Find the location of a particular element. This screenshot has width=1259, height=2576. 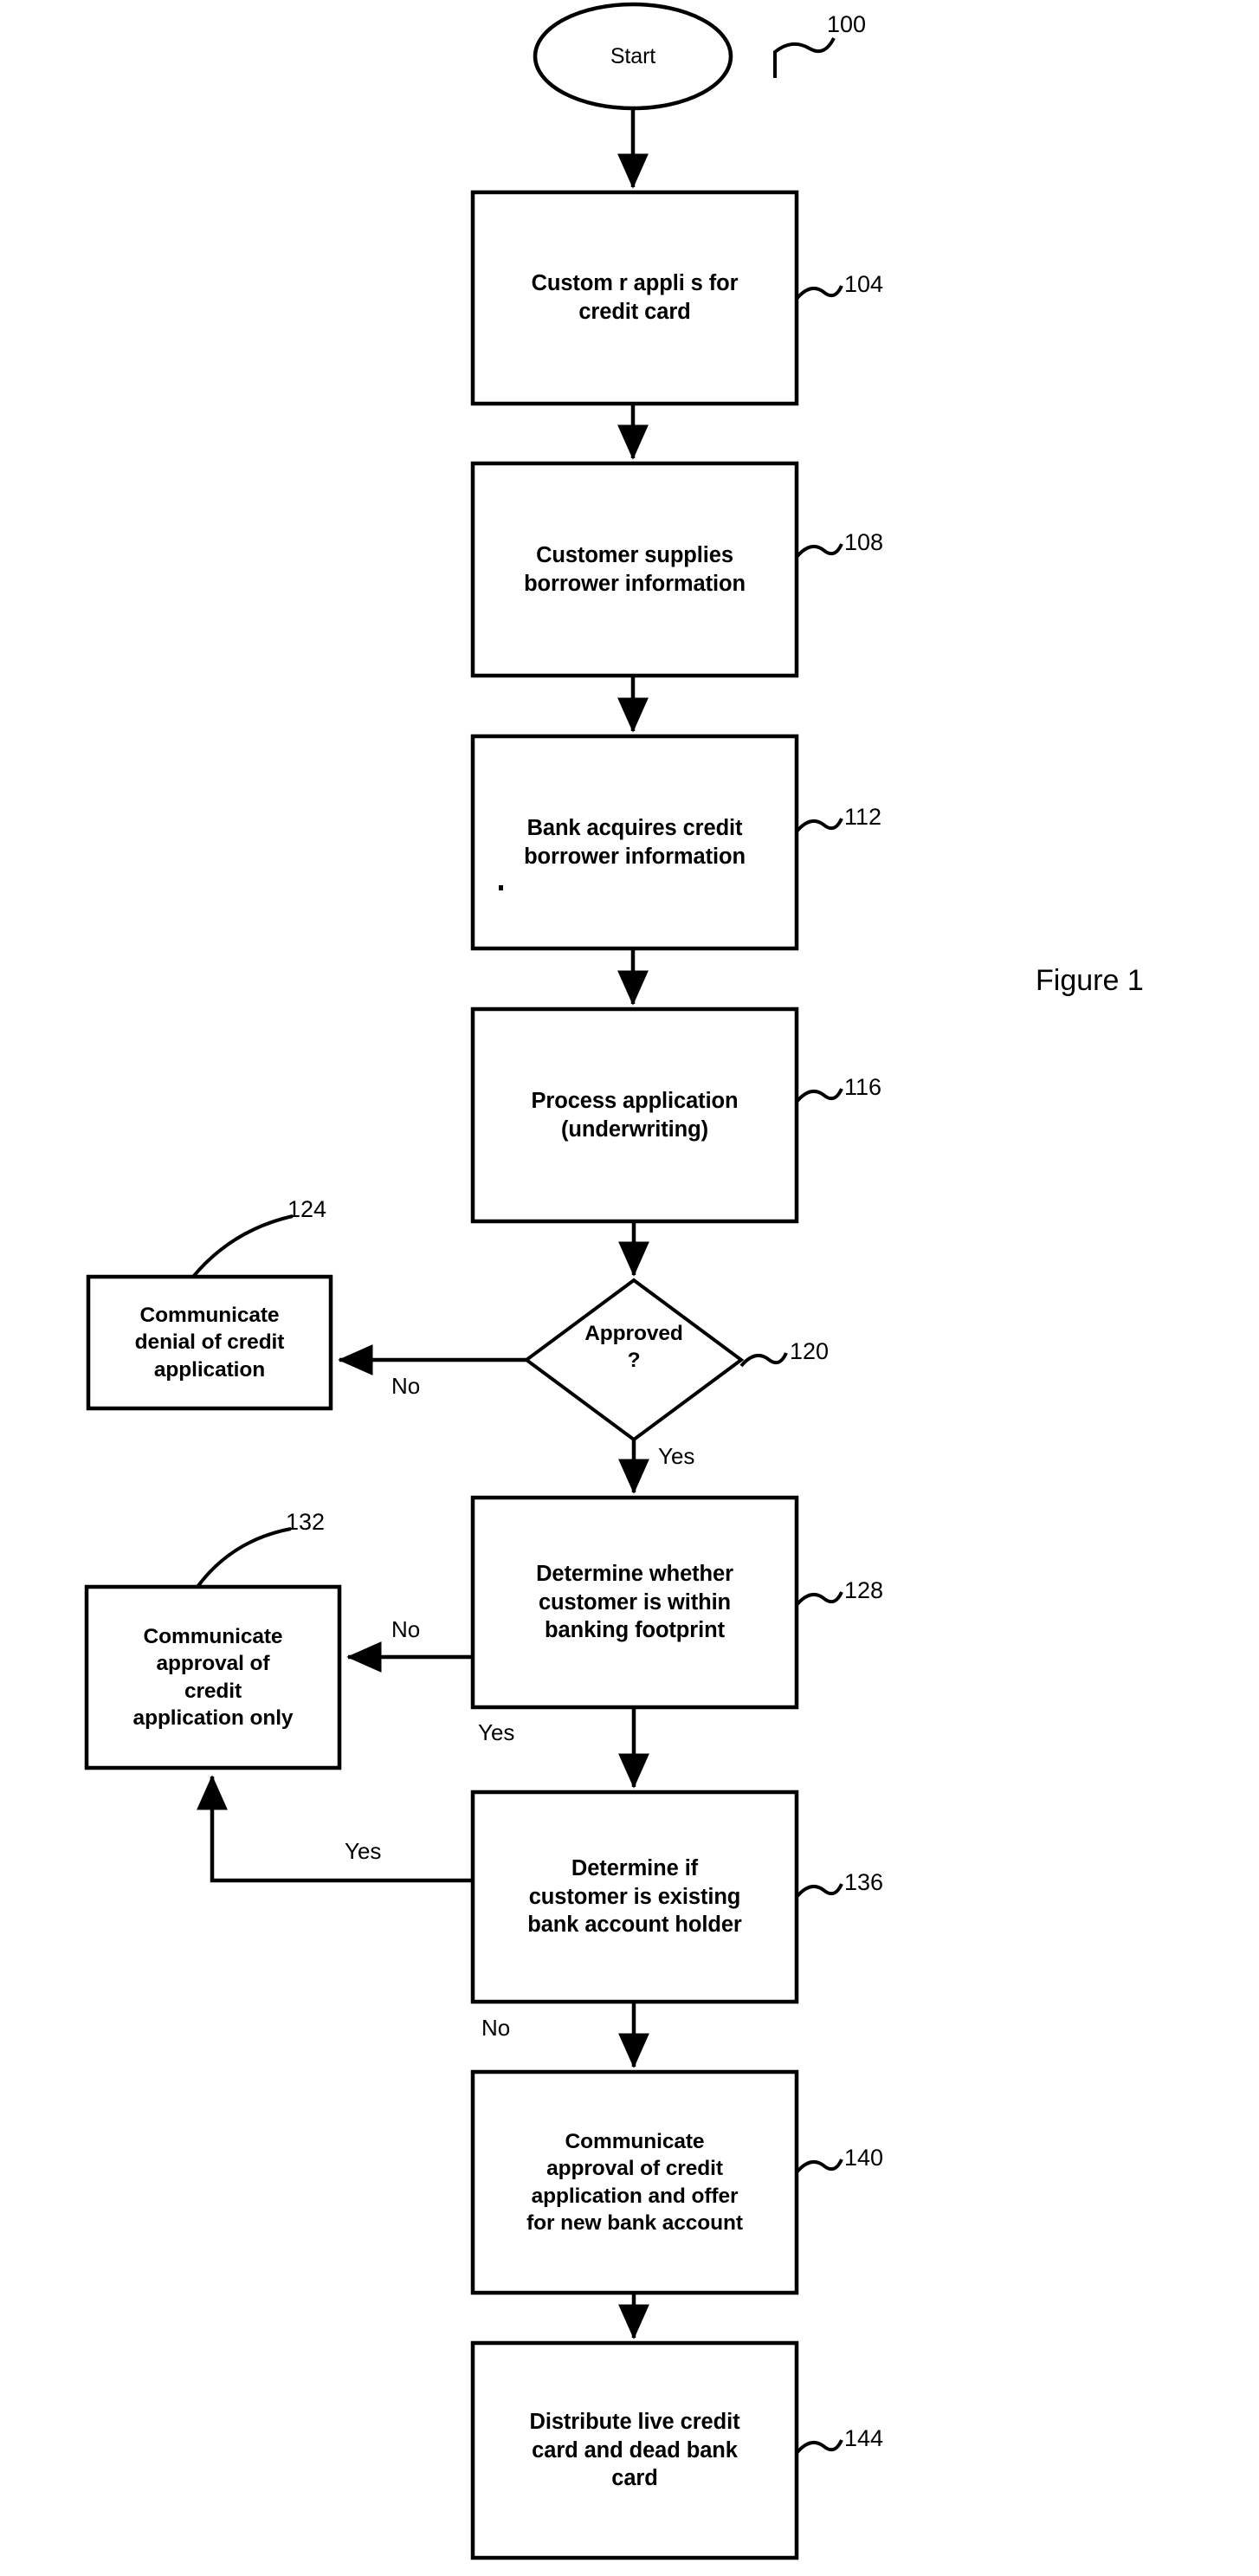

ref-numeral-108: 108 is located at coordinates (864, 542).